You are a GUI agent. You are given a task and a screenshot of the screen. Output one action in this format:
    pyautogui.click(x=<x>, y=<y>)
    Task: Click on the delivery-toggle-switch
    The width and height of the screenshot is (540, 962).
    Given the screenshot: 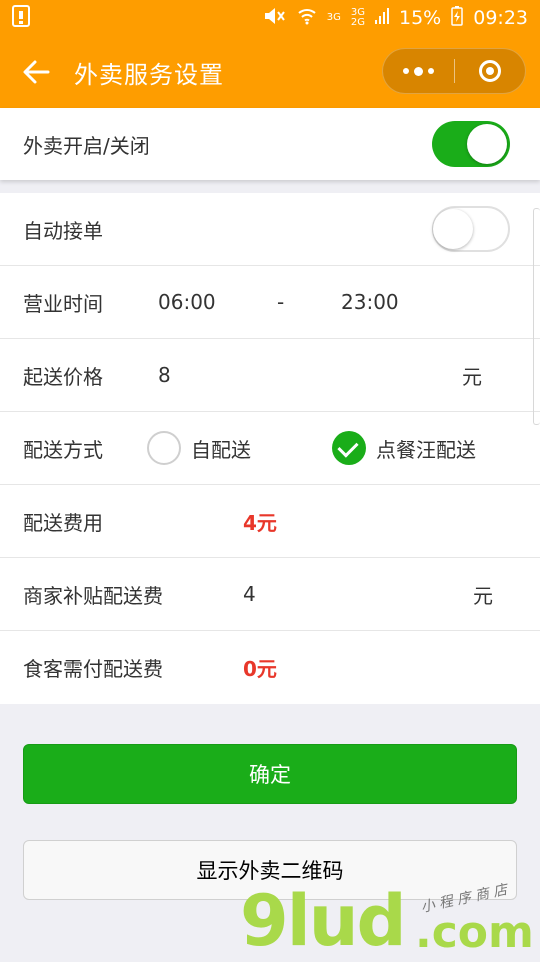 What is the action you would take?
    pyautogui.click(x=471, y=144)
    